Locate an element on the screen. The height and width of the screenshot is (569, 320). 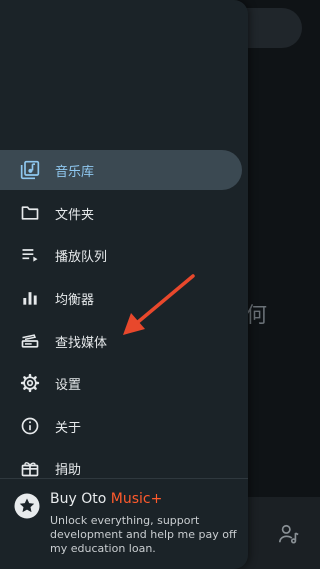
background-partial-text: 何 is located at coordinates (256, 315).